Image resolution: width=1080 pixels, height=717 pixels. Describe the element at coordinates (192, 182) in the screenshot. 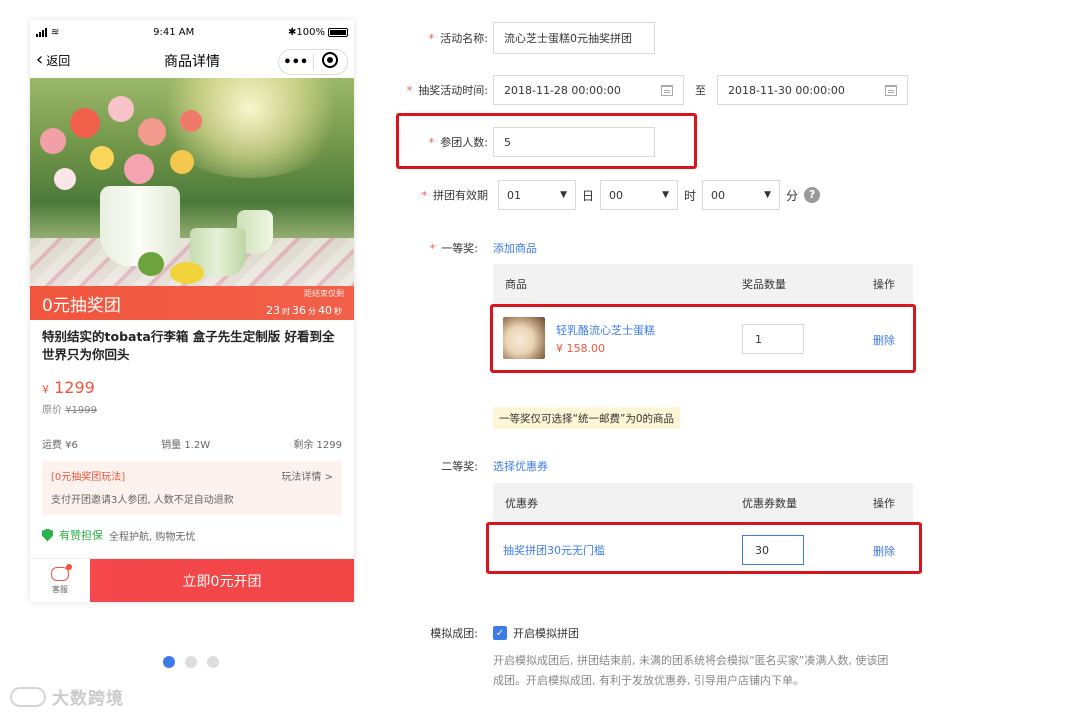

I see `product-image` at that location.